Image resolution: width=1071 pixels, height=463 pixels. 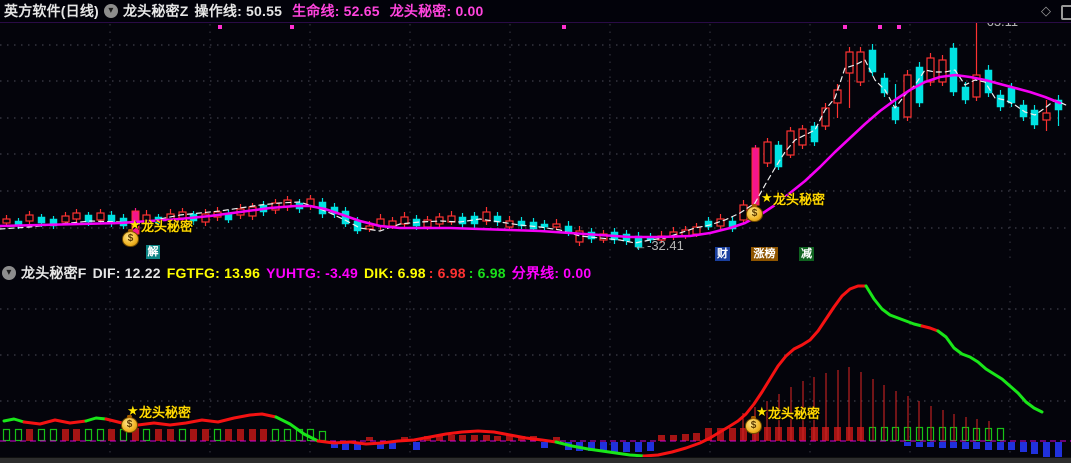 What do you see at coordinates (126, 273) in the screenshot?
I see `sub-field-dif: DIF: 12.22` at bounding box center [126, 273].